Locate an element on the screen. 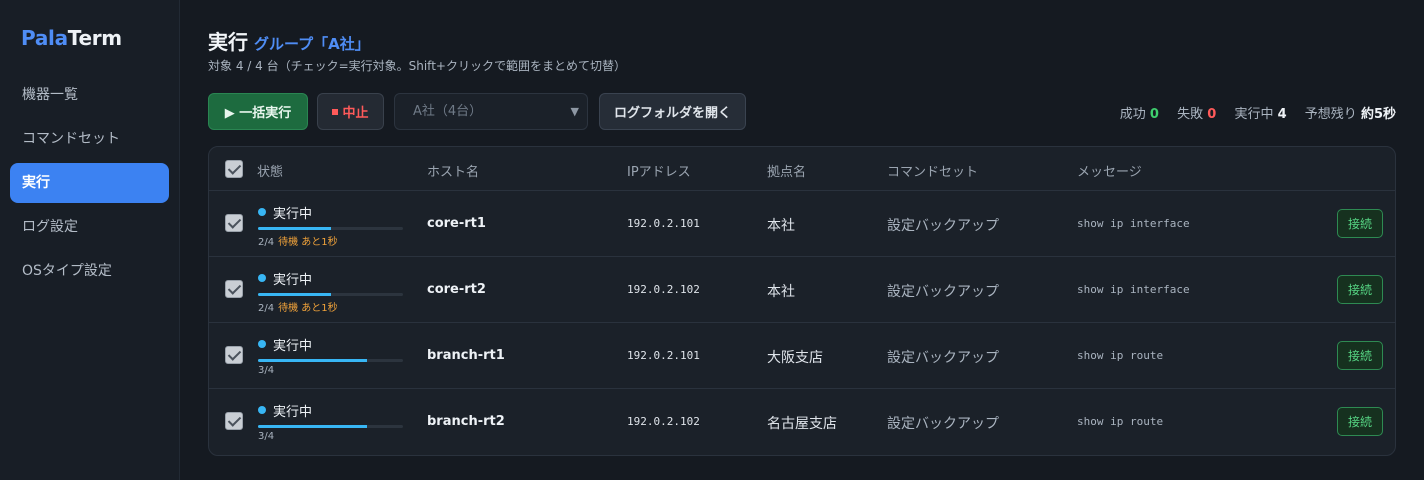 The width and height of the screenshot is (1424, 480). header-ip: IPアドレス is located at coordinates (659, 172).